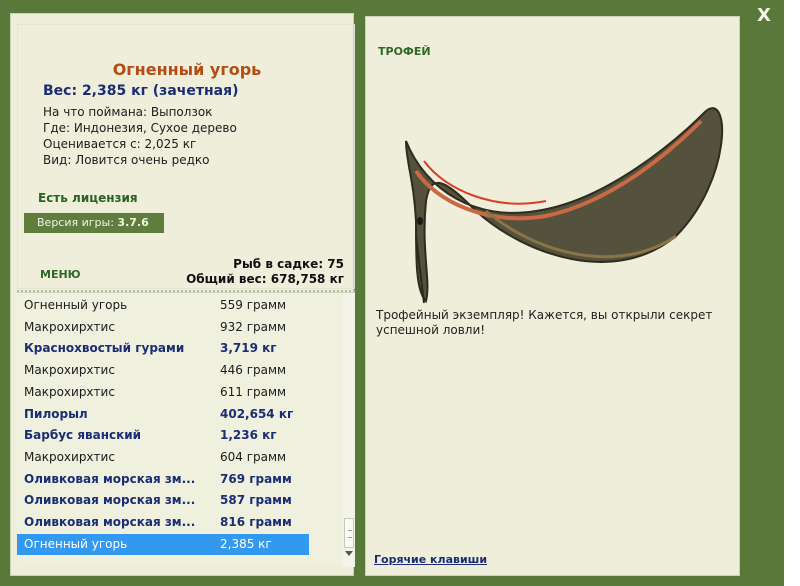  What do you see at coordinates (163, 414) in the screenshot?
I see `catch-list-row: Пилорыл 402,654 кг` at bounding box center [163, 414].